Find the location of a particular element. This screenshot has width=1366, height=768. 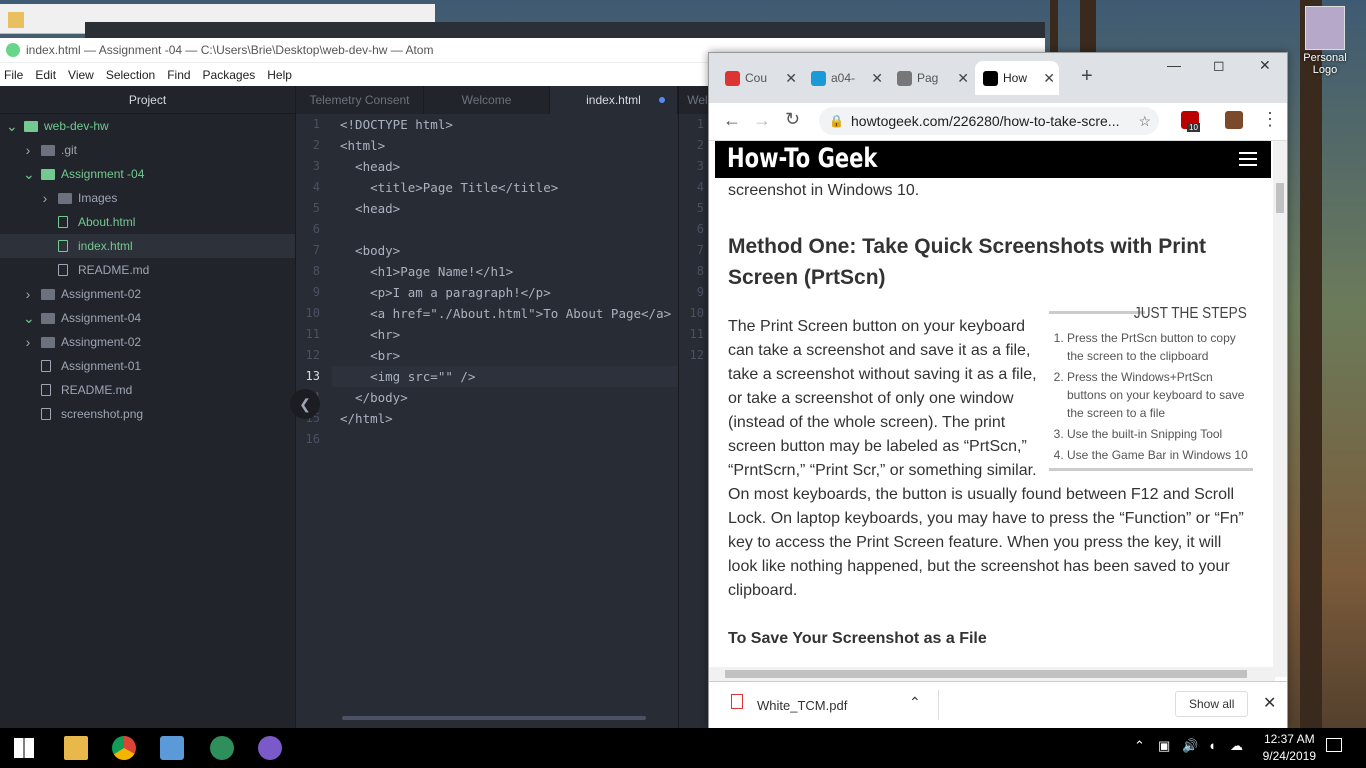

profile-avatar is located at coordinates (1234, 120).